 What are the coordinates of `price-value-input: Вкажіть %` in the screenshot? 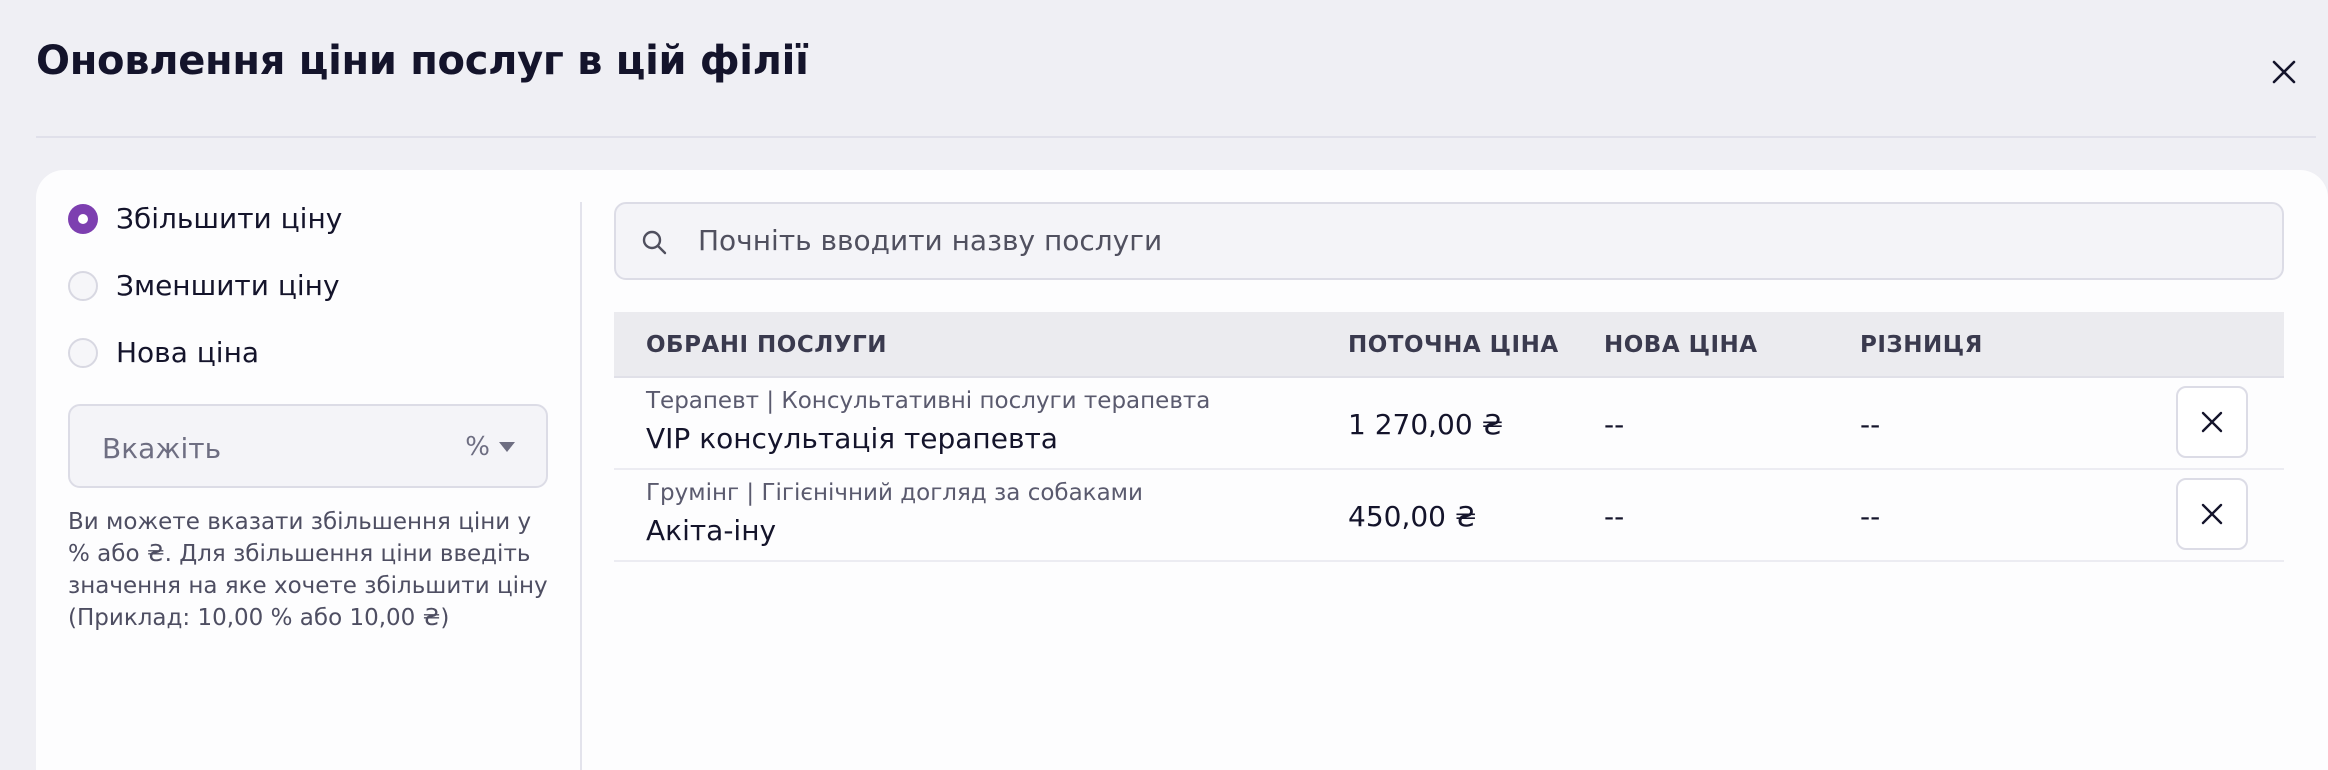 It's located at (308, 446).